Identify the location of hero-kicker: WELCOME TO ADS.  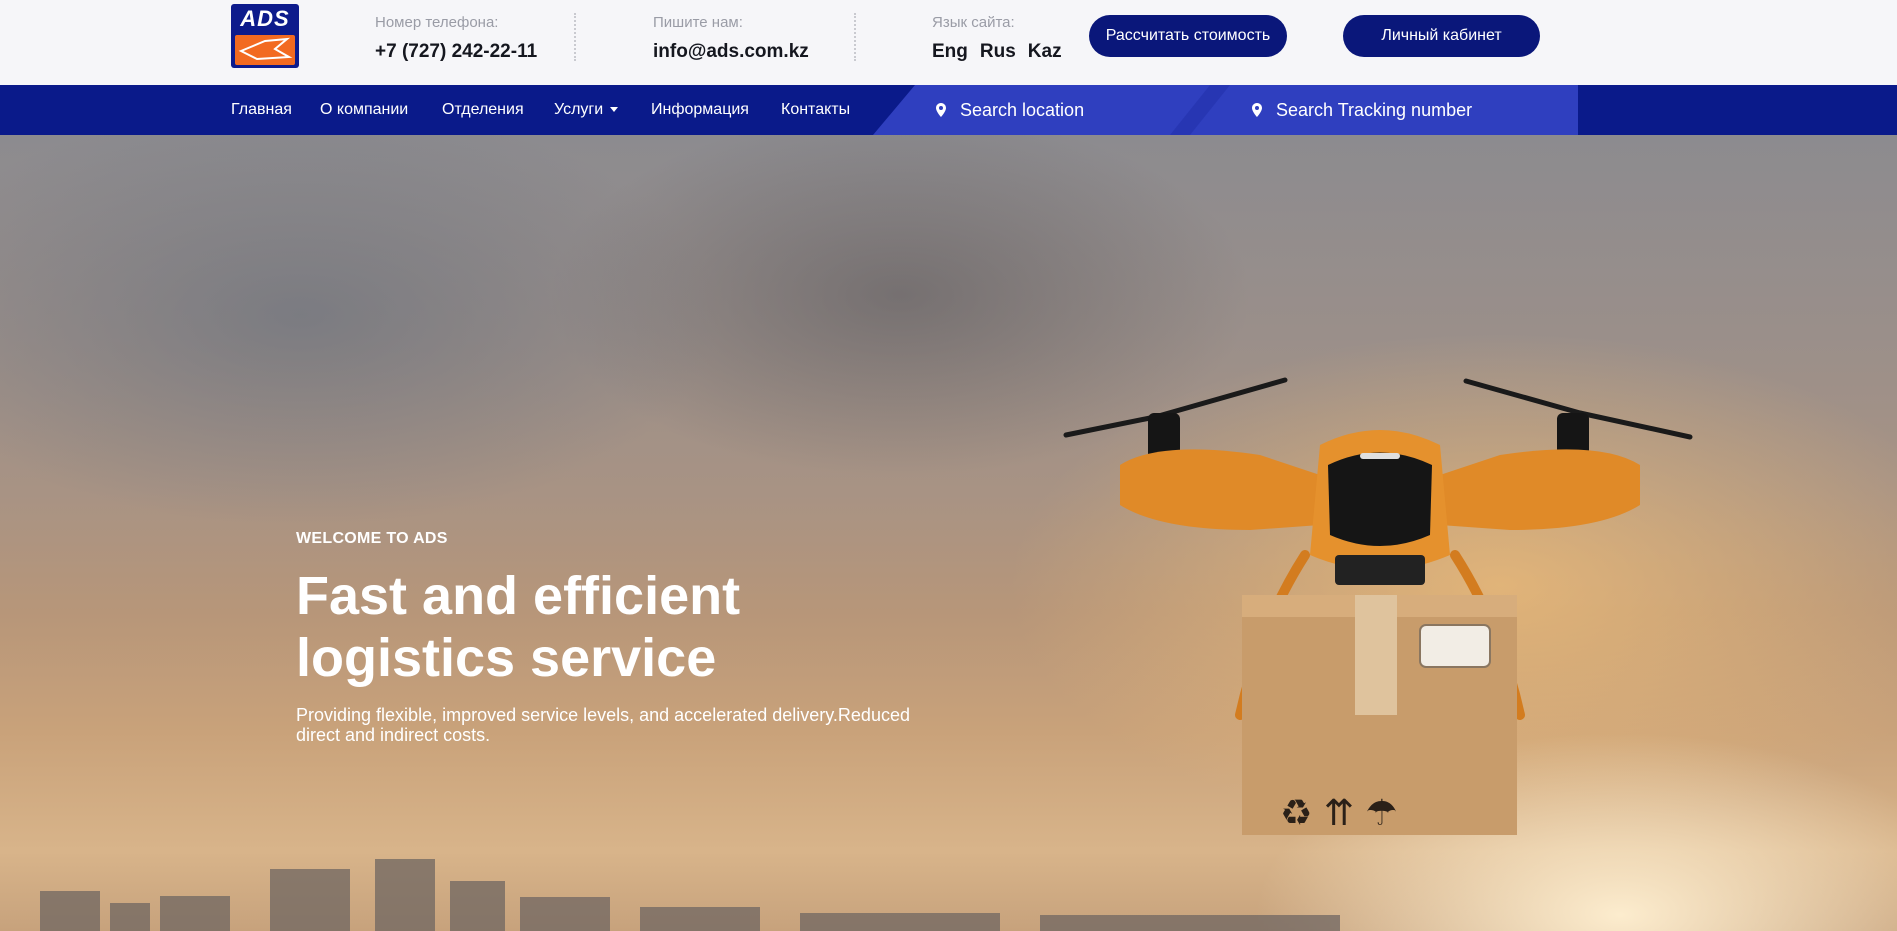
(372, 538).